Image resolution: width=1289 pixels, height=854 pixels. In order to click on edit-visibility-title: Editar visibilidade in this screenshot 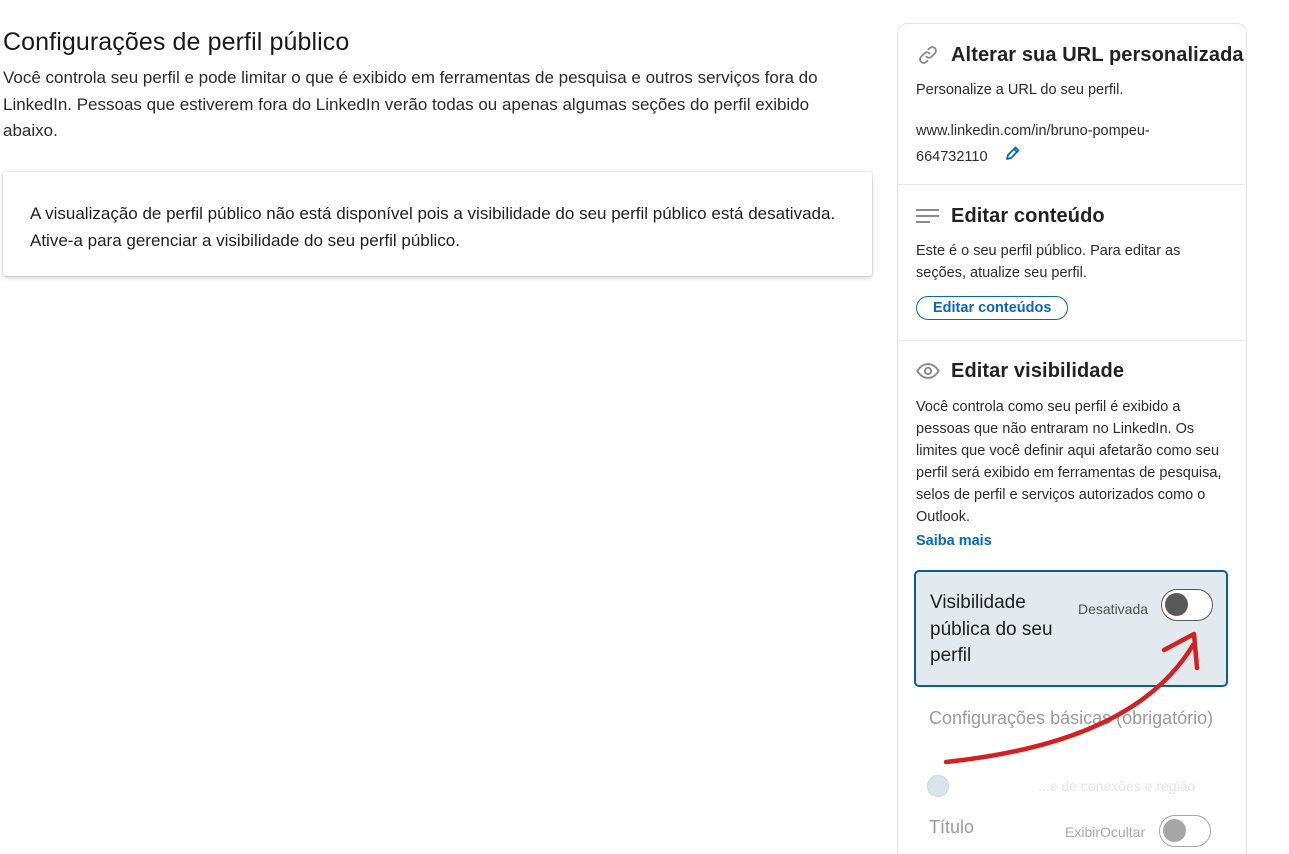, I will do `click(1038, 370)`.